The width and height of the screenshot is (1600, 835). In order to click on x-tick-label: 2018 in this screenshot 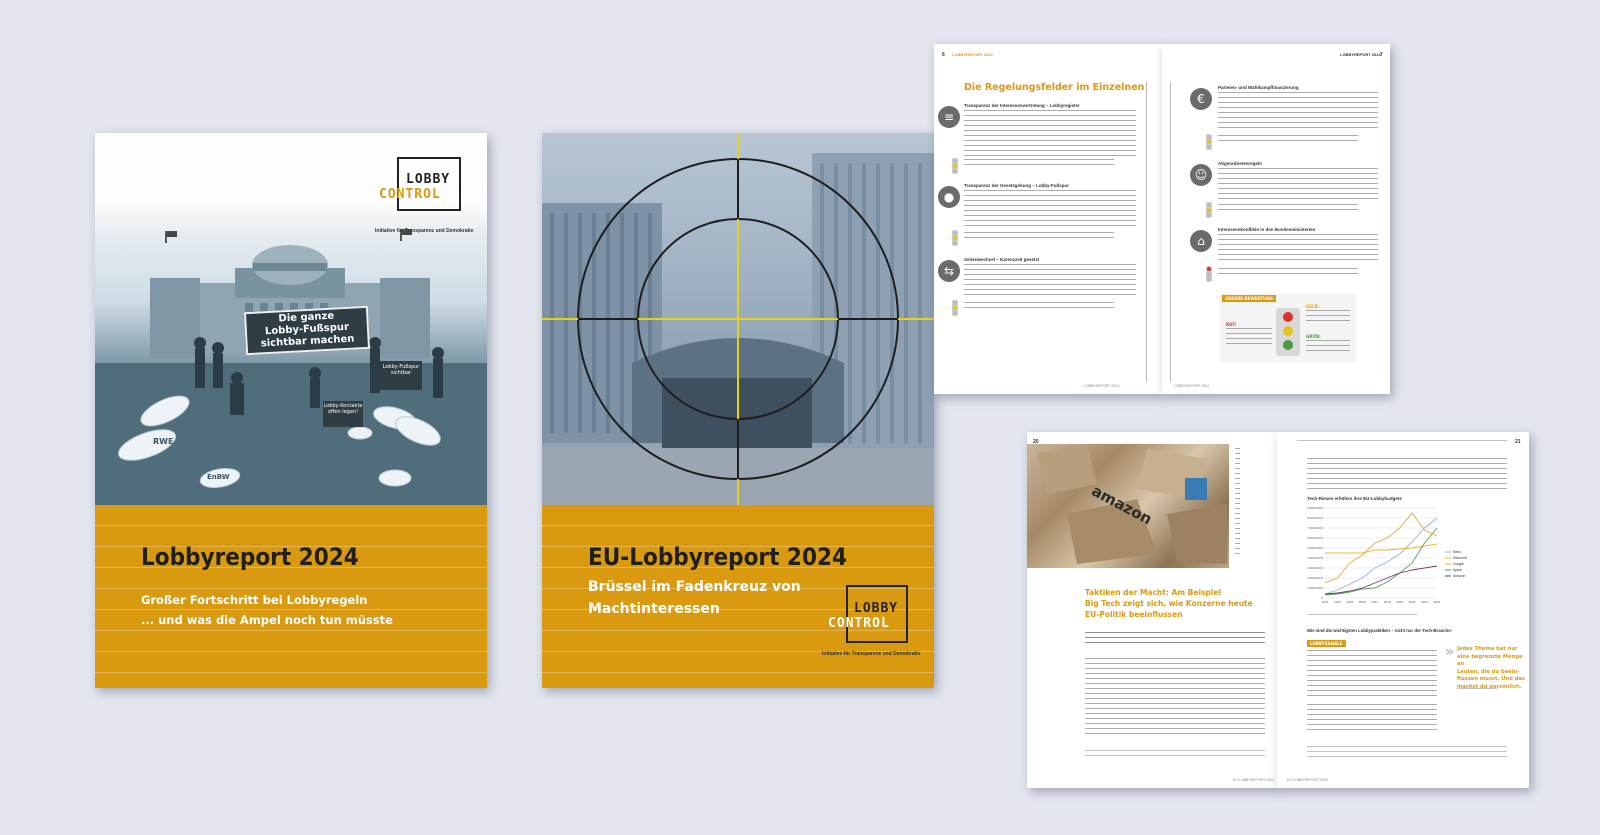, I will do `click(1387, 602)`.